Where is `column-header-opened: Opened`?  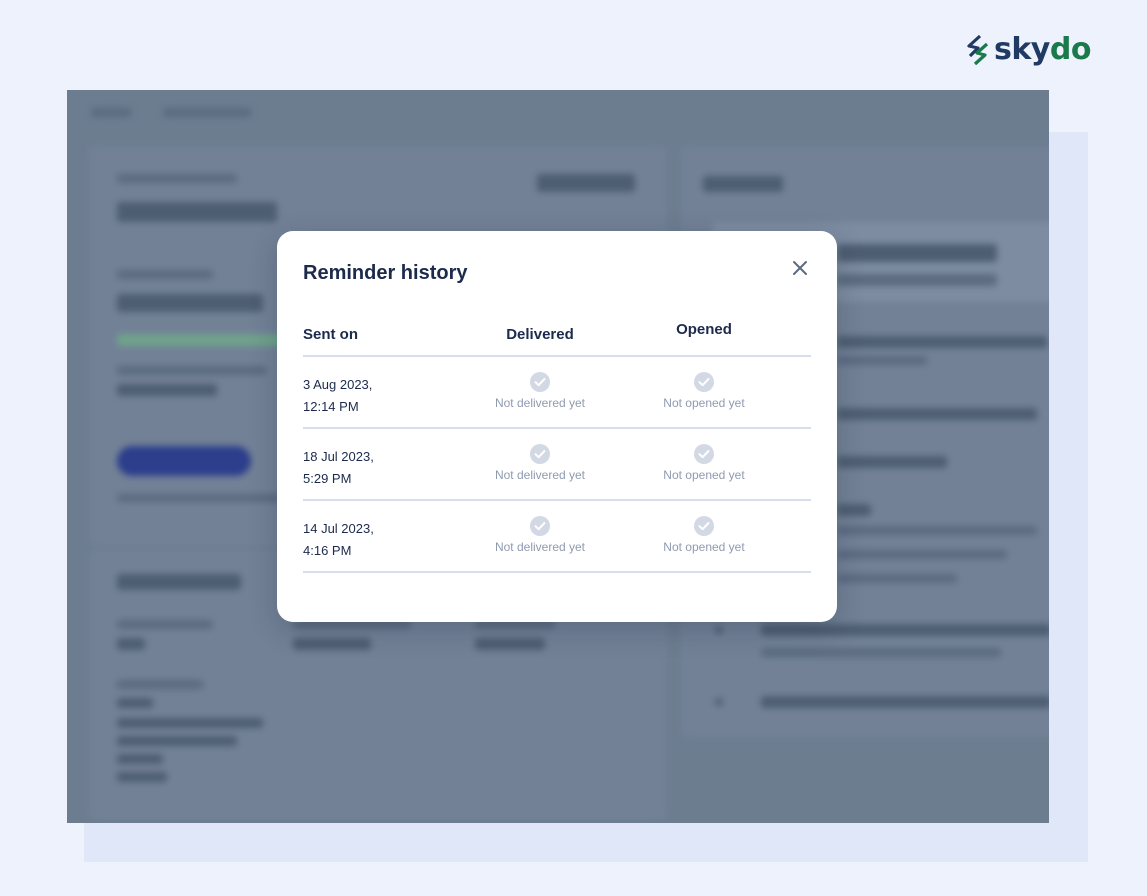 column-header-opened: Opened is located at coordinates (704, 329).